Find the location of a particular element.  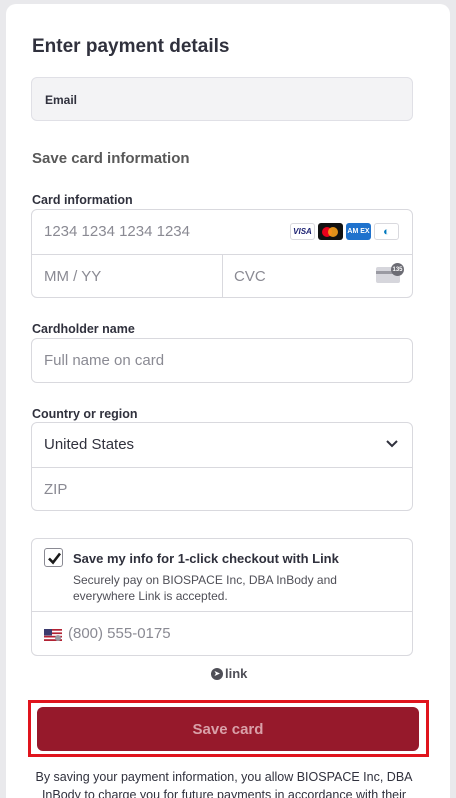

card-number-placeholder: 1234 1234 1234 1234 is located at coordinates (117, 231).